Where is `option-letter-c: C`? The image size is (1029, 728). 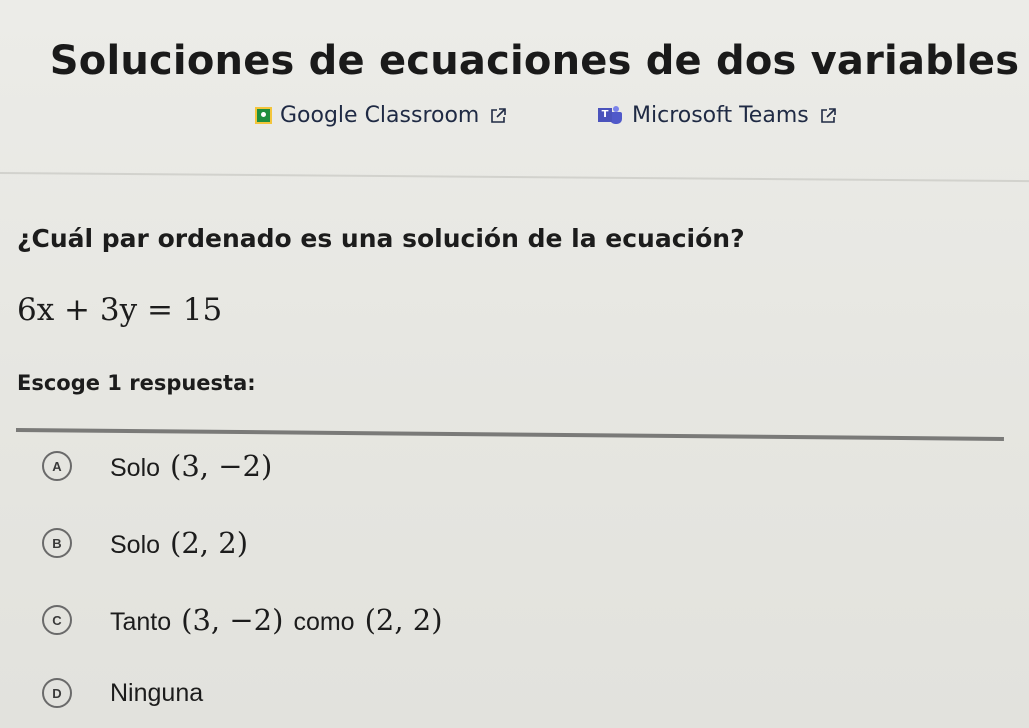
option-letter-c: C is located at coordinates (57, 620).